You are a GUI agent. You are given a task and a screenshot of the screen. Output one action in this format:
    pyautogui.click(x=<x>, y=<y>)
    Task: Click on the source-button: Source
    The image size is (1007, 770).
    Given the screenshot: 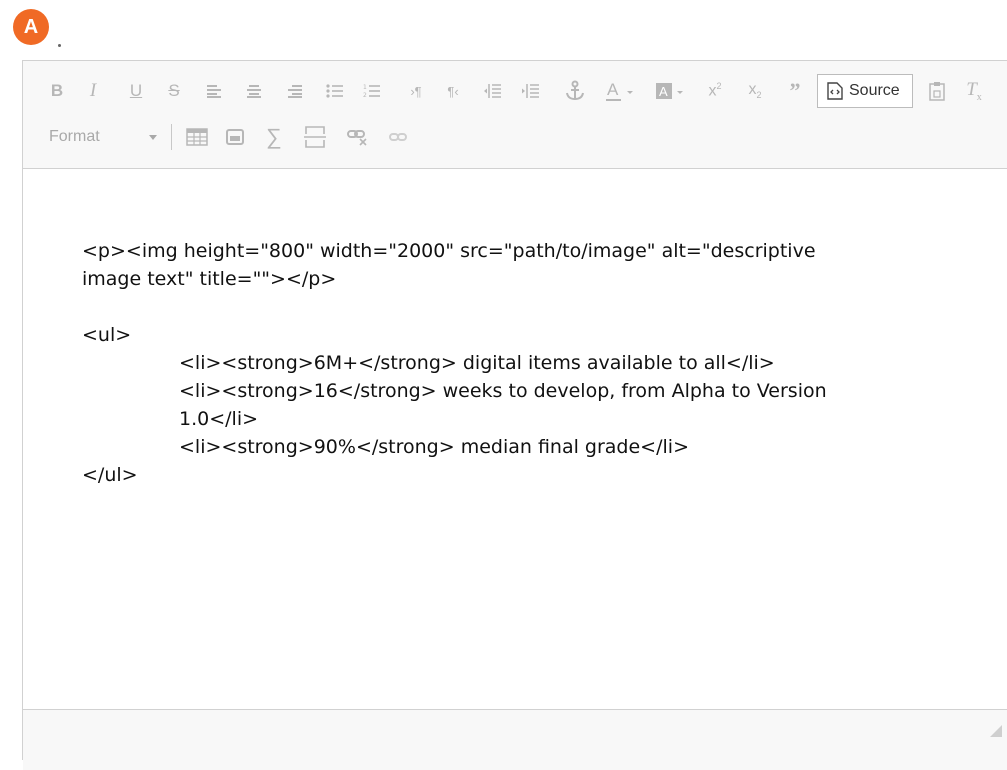 What is the action you would take?
    pyautogui.click(x=865, y=91)
    